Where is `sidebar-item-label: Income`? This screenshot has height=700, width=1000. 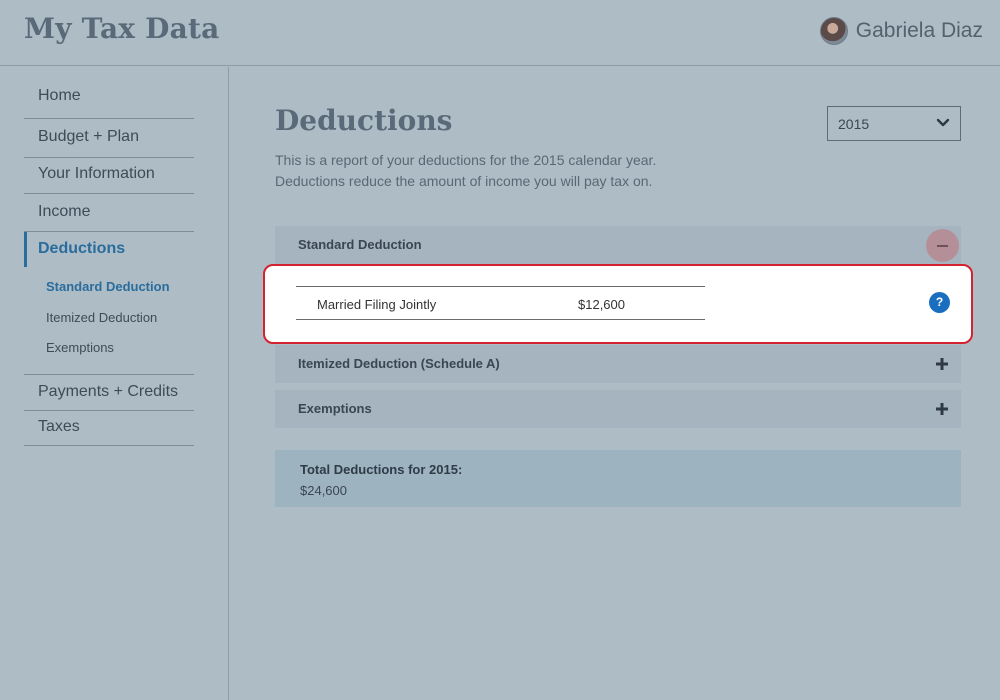
sidebar-item-label: Income is located at coordinates (64, 211).